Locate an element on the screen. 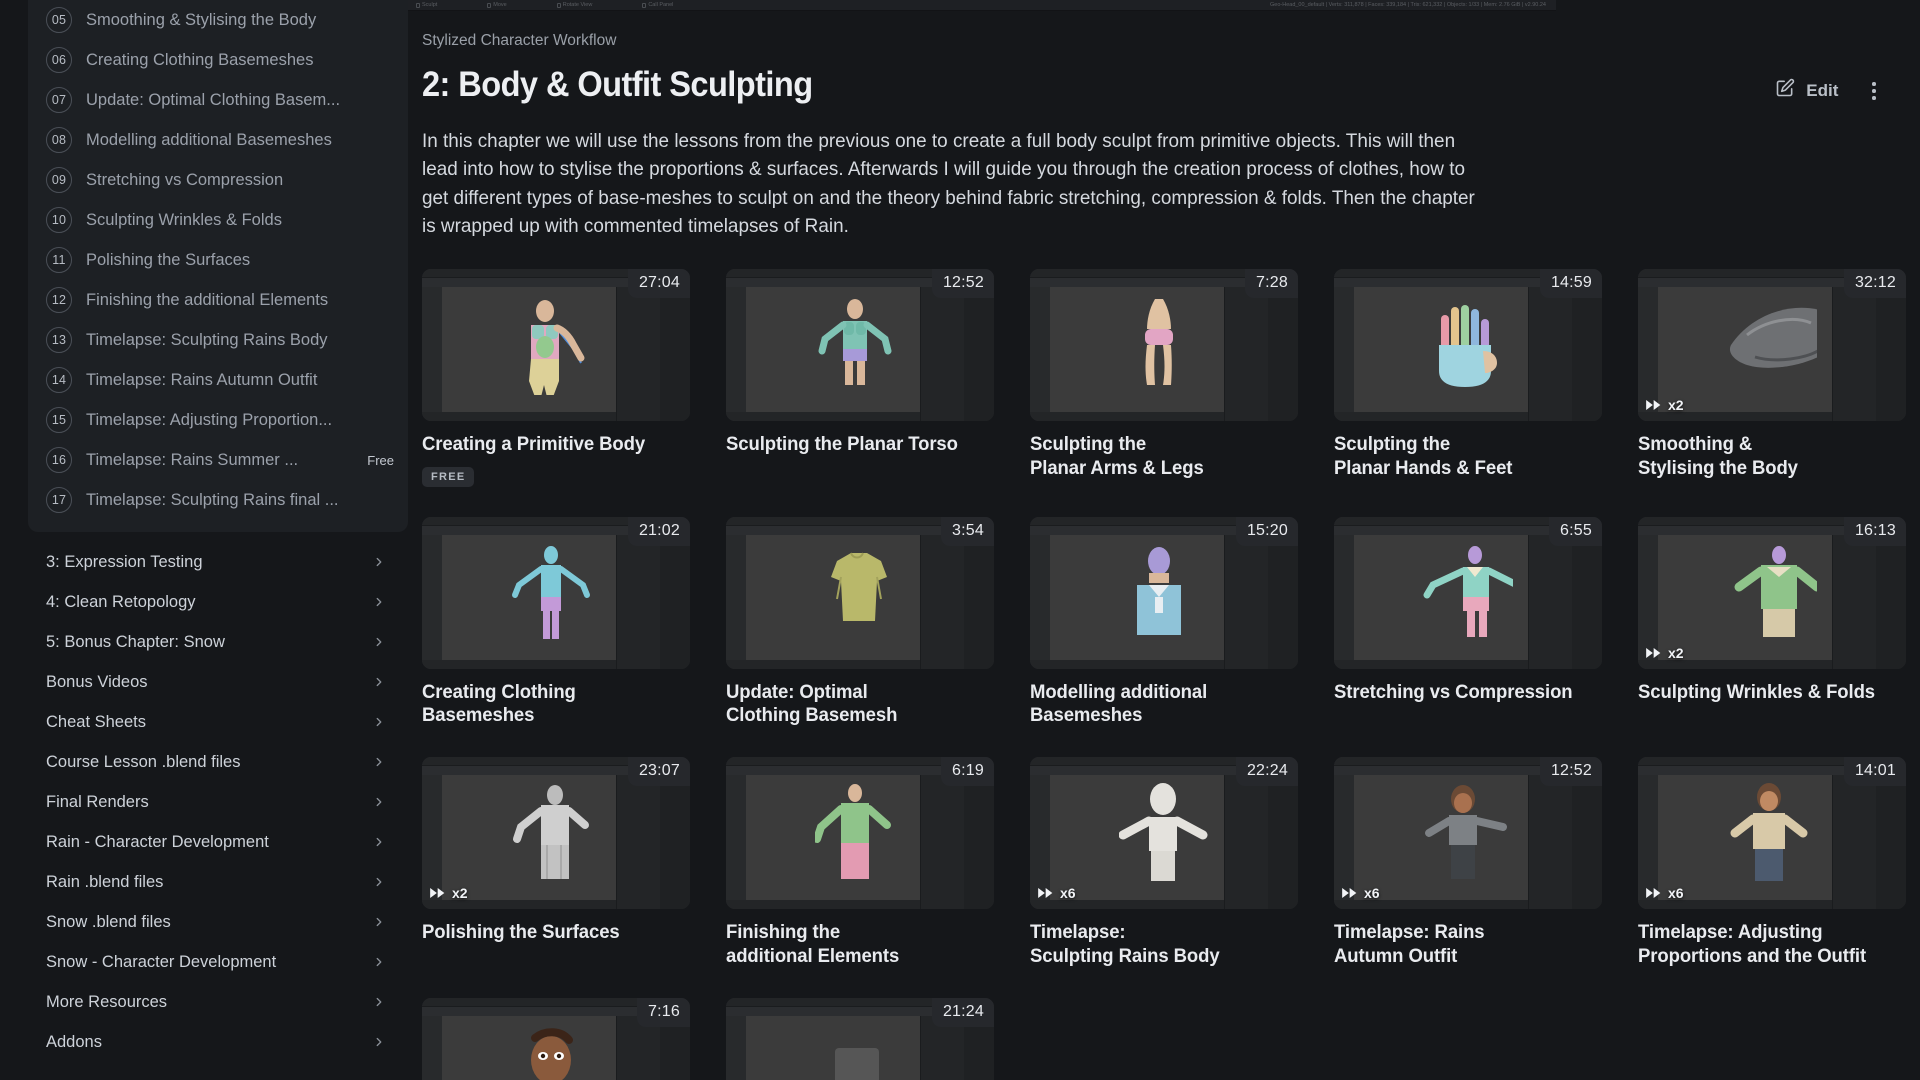 The image size is (1920, 1080). lesson-card: 21:24 is located at coordinates (876, 1039).